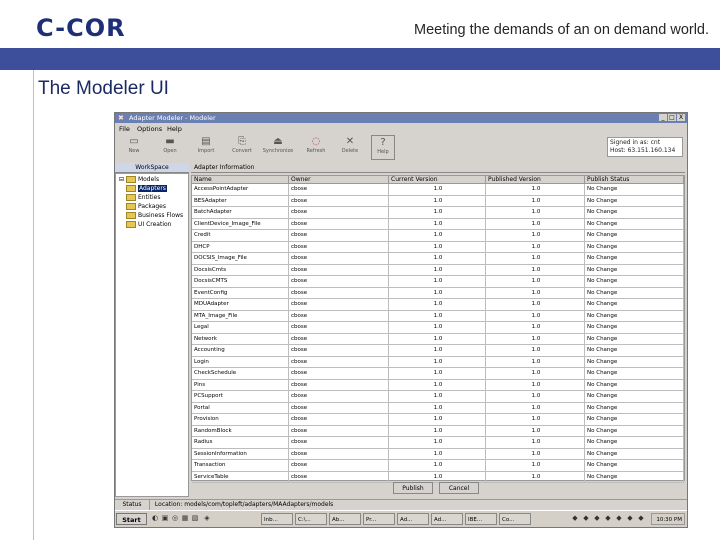 The height and width of the screenshot is (540, 720). Describe the element at coordinates (438, 466) in the screenshot. I see `table-row: Transaction cbose 1.0 1.0 No Change` at that location.